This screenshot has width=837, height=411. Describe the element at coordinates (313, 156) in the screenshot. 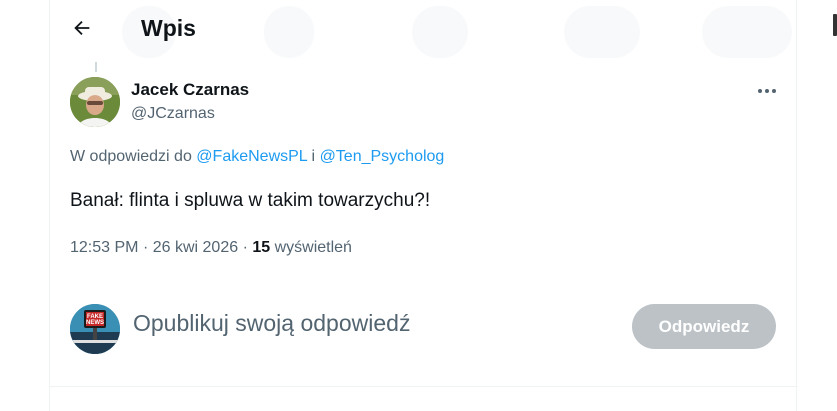

I see `reply-join: i` at that location.